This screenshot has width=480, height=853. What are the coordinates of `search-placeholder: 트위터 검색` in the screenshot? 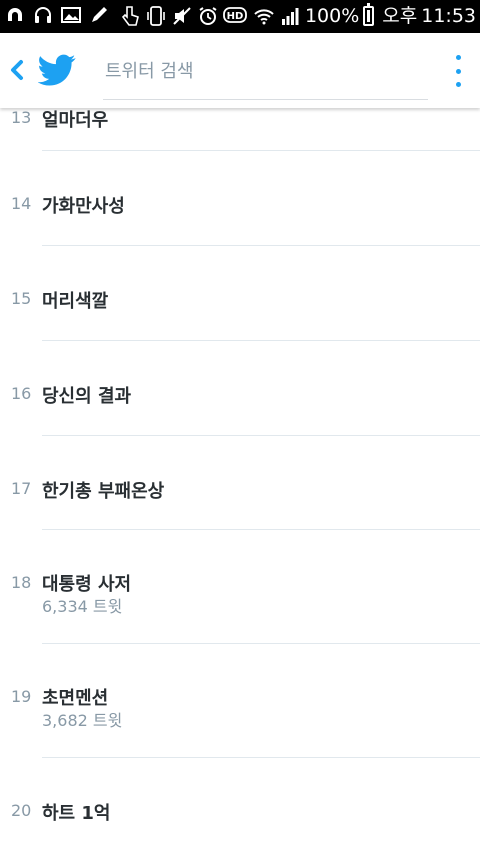 It's located at (149, 71).